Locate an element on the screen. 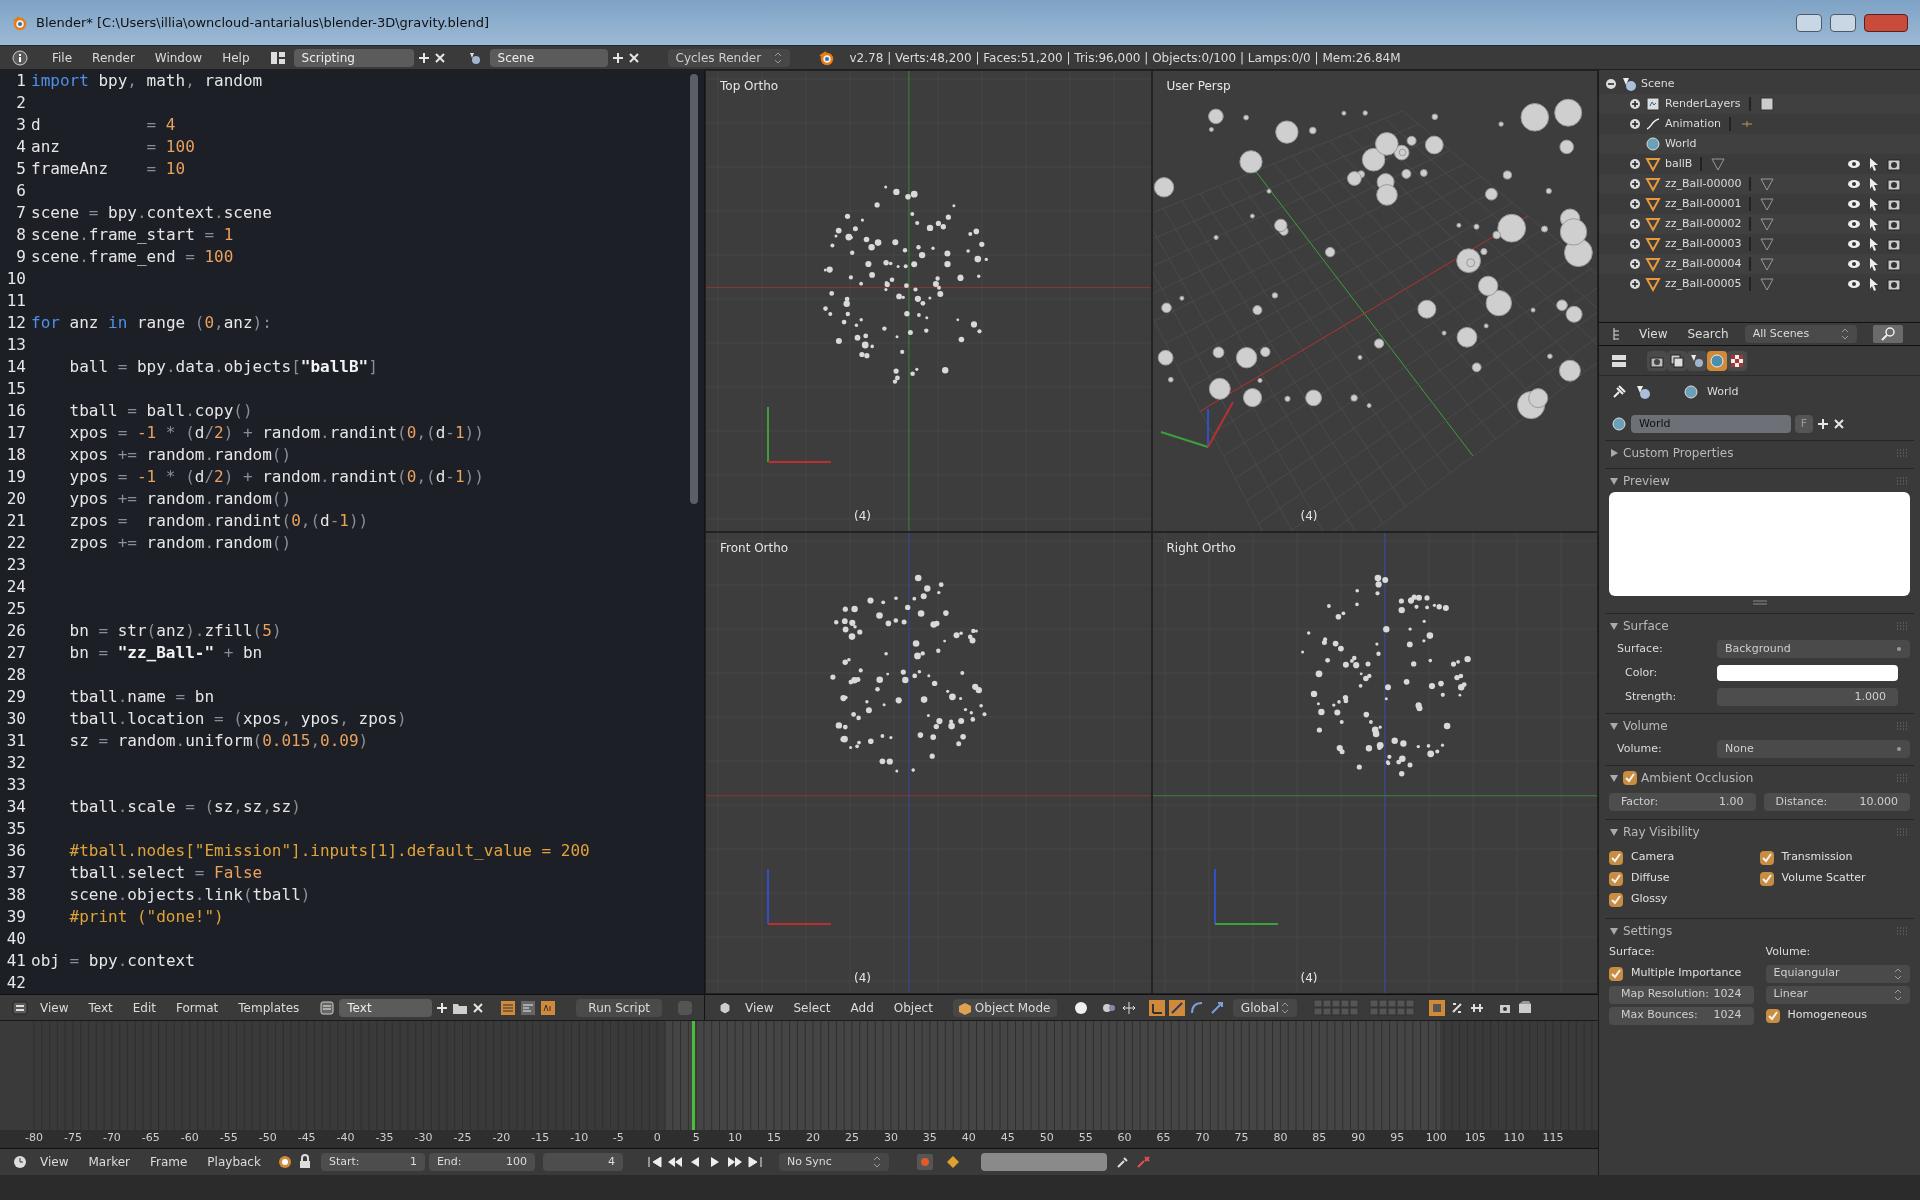  viewport-3d: Front Ortho (4) is located at coordinates (928, 763).